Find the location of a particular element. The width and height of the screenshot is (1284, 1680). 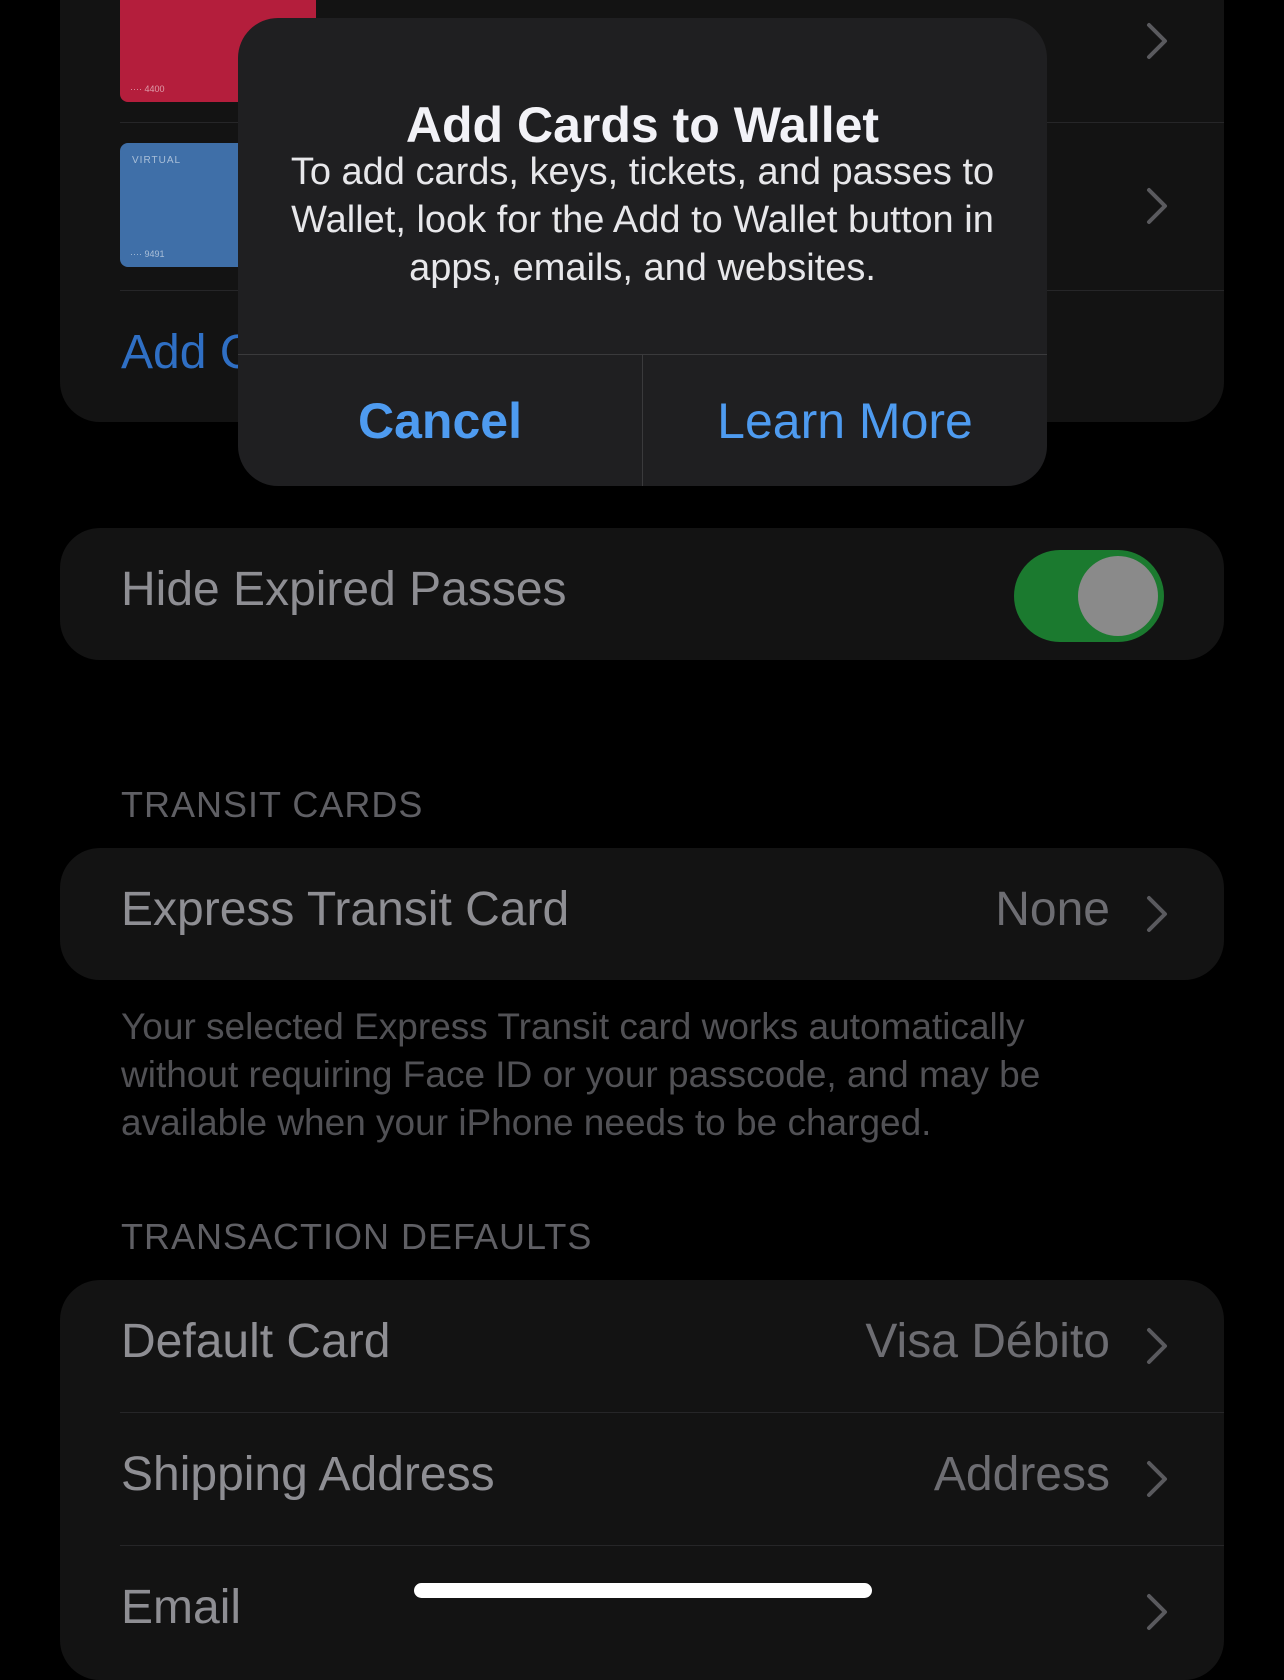

hide-expired-toggle is located at coordinates (1089, 596).